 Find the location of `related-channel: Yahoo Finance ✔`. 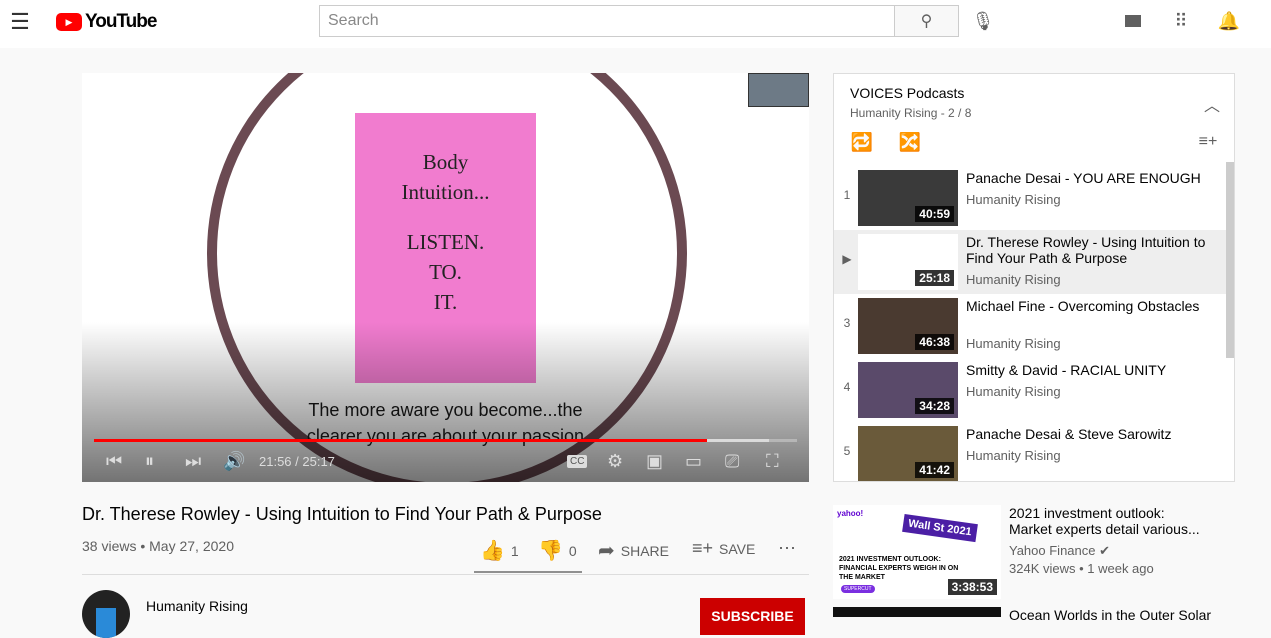

related-channel: Yahoo Finance ✔ is located at coordinates (1059, 551).